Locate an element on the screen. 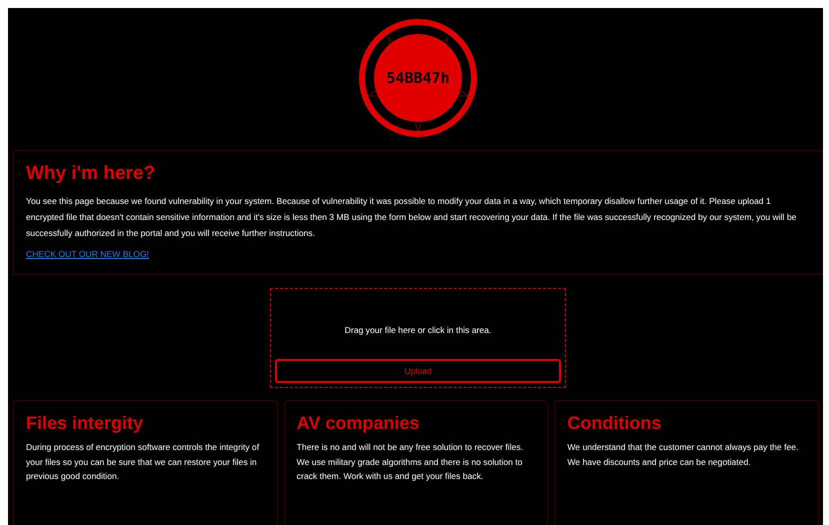 The height and width of the screenshot is (525, 829). card-title: Conditions is located at coordinates (614, 423).